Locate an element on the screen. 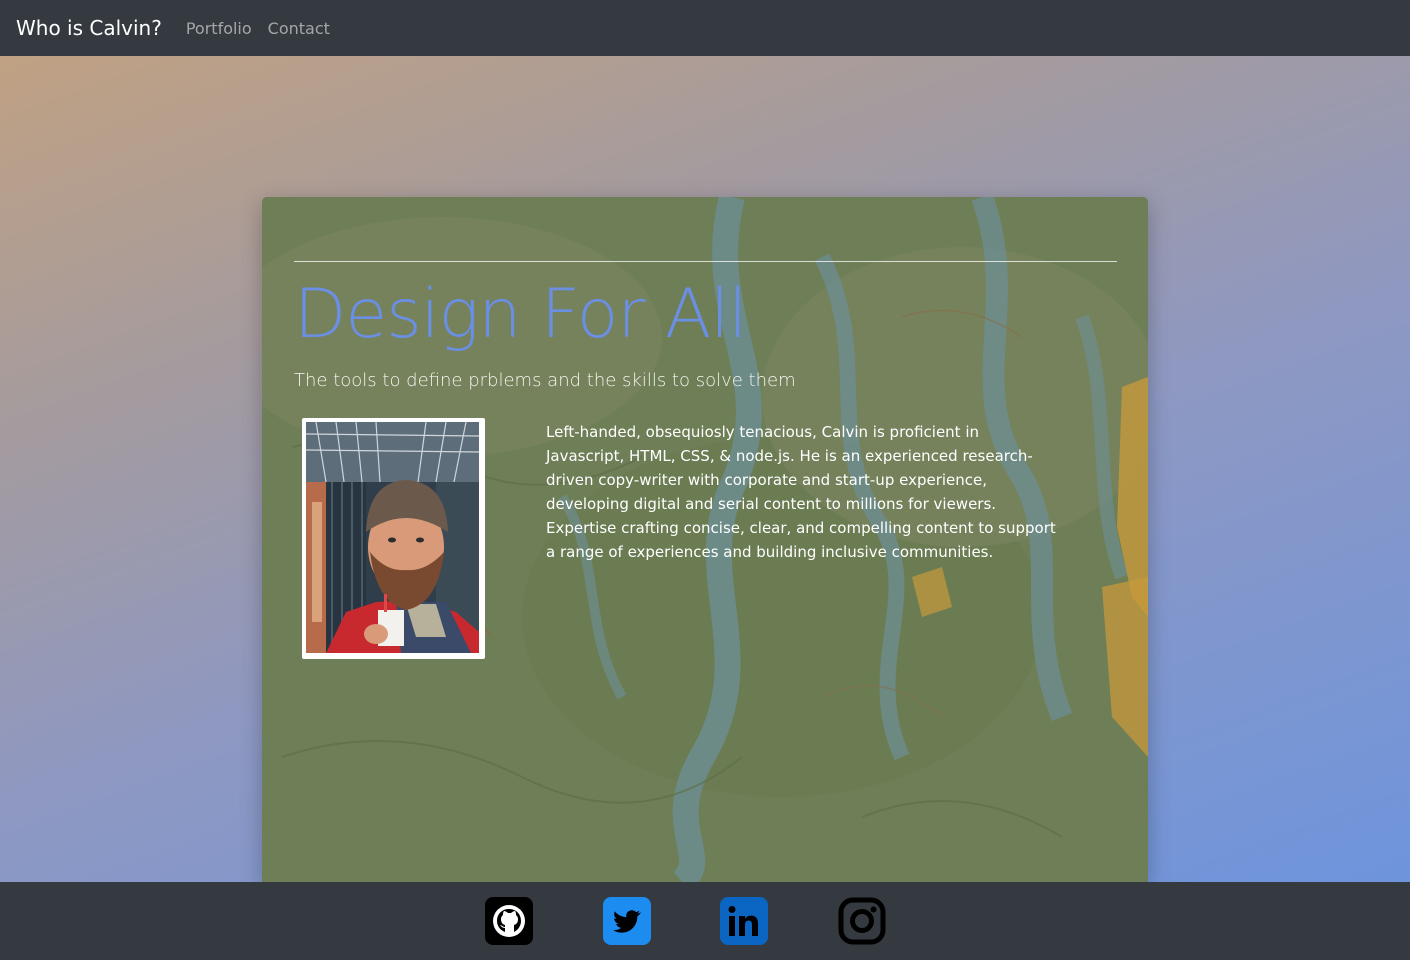 The width and height of the screenshot is (1410, 960). profile-photo is located at coordinates (393, 538).